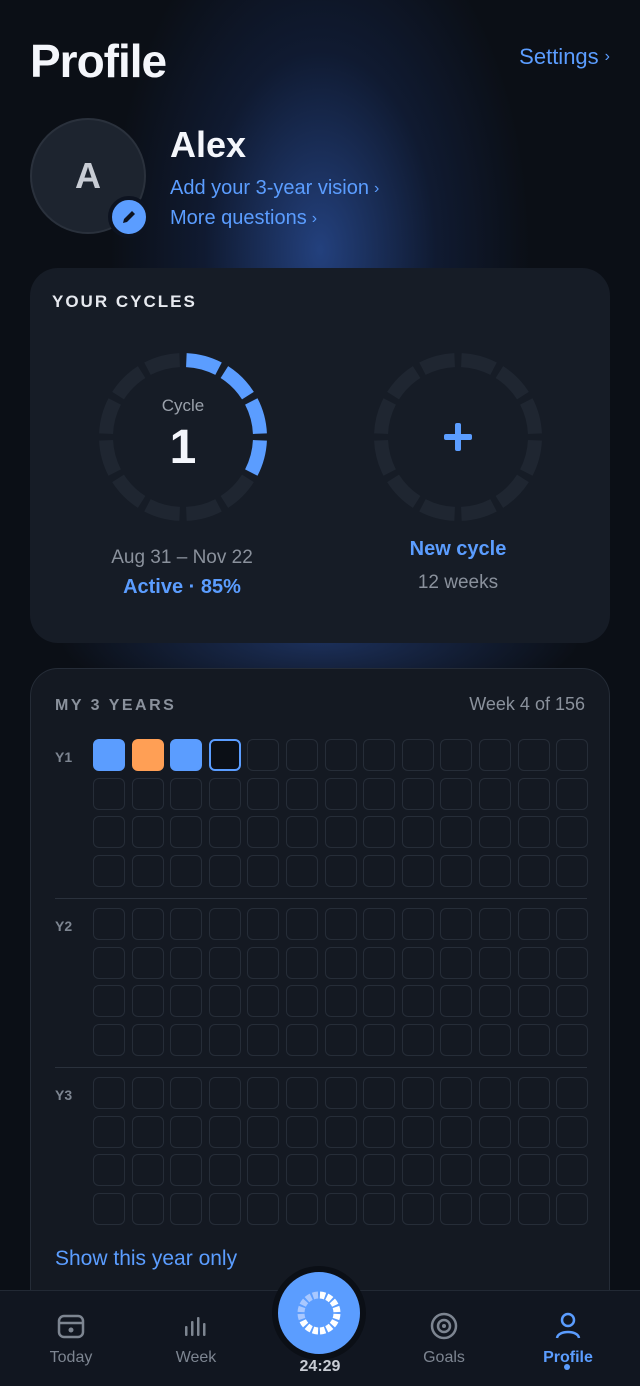 Image resolution: width=640 pixels, height=1386 pixels. I want to click on current-cycle-ring: Cycle 1, so click(183, 437).